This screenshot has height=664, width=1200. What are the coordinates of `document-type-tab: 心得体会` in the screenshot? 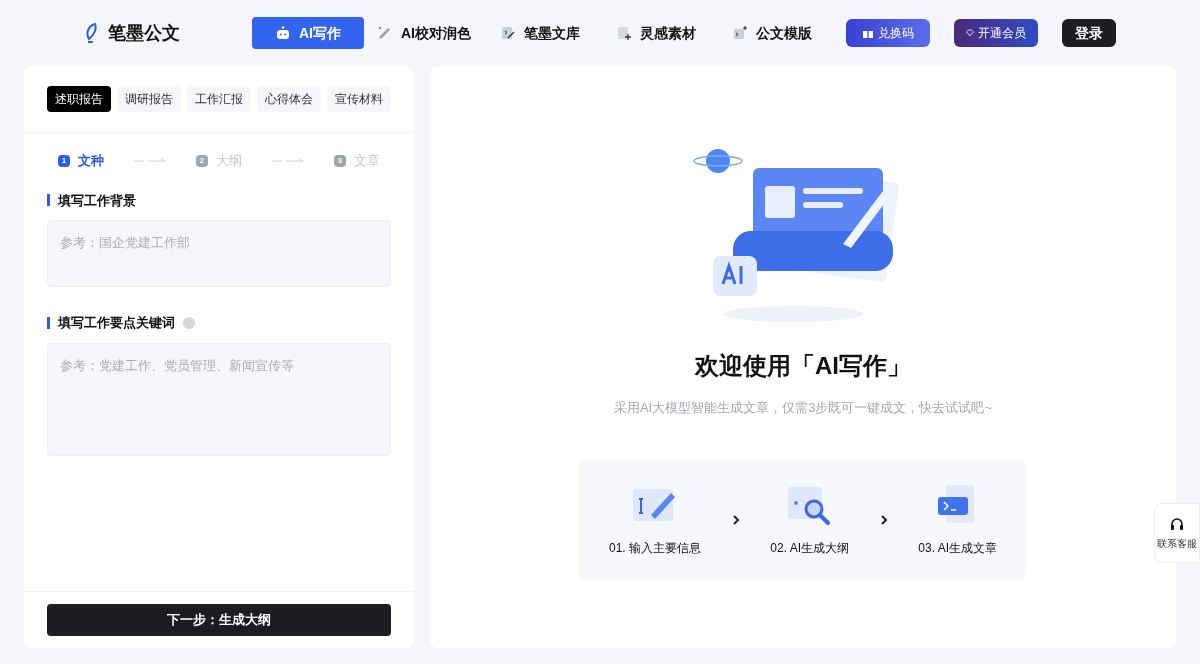 It's located at (289, 99).